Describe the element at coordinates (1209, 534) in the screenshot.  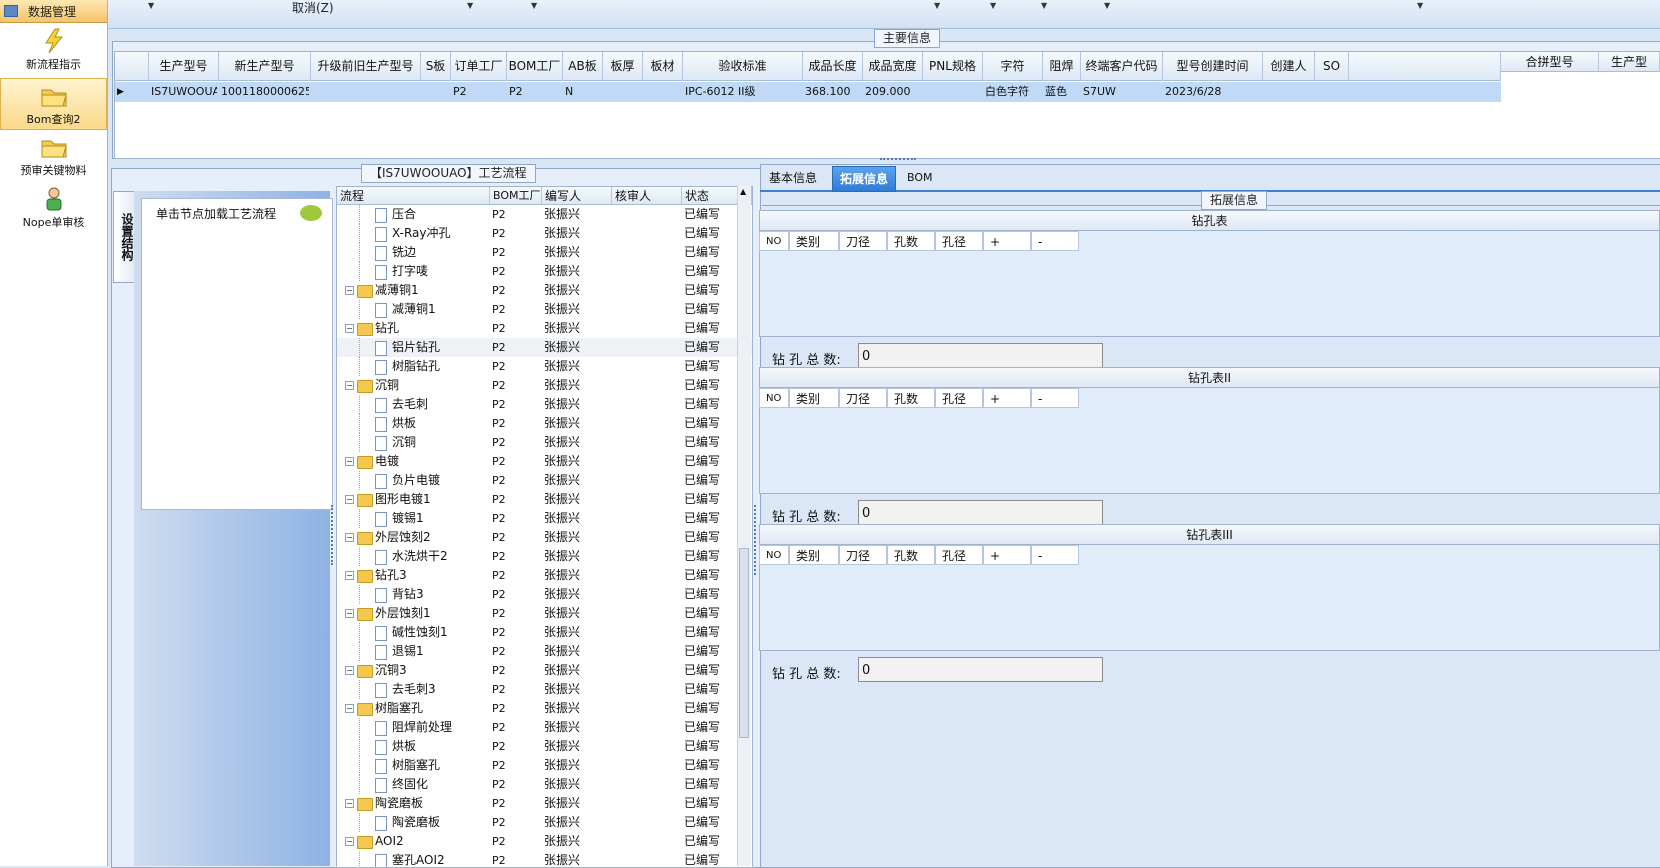
I see `drill-table-title: 钻孔表III` at that location.